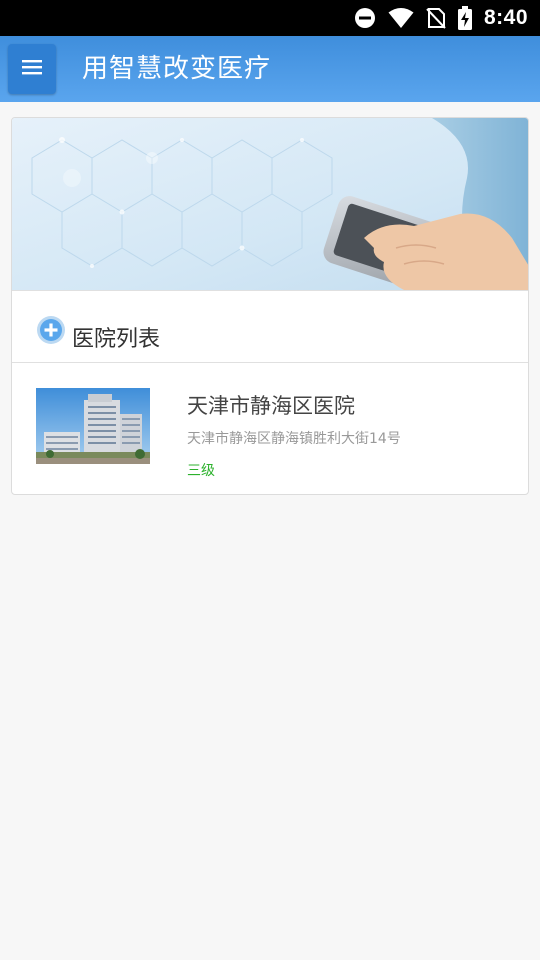 Image resolution: width=540 pixels, height=960 pixels. I want to click on status-time: 8:40, so click(505, 17).